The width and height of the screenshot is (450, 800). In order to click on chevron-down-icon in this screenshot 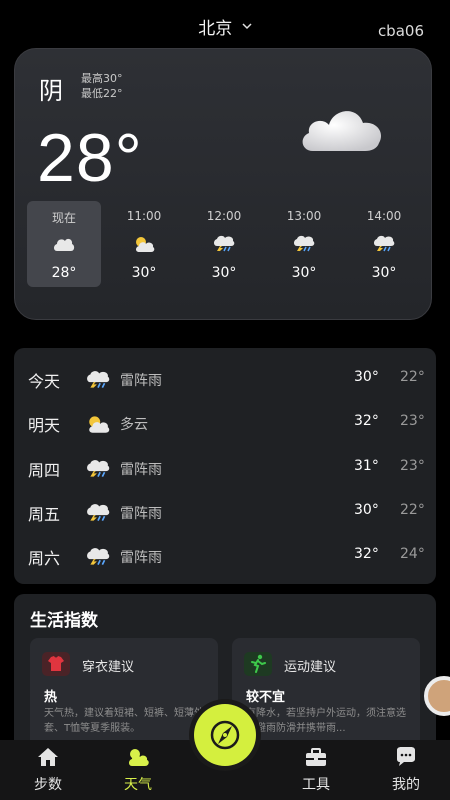, I will do `click(247, 26)`.